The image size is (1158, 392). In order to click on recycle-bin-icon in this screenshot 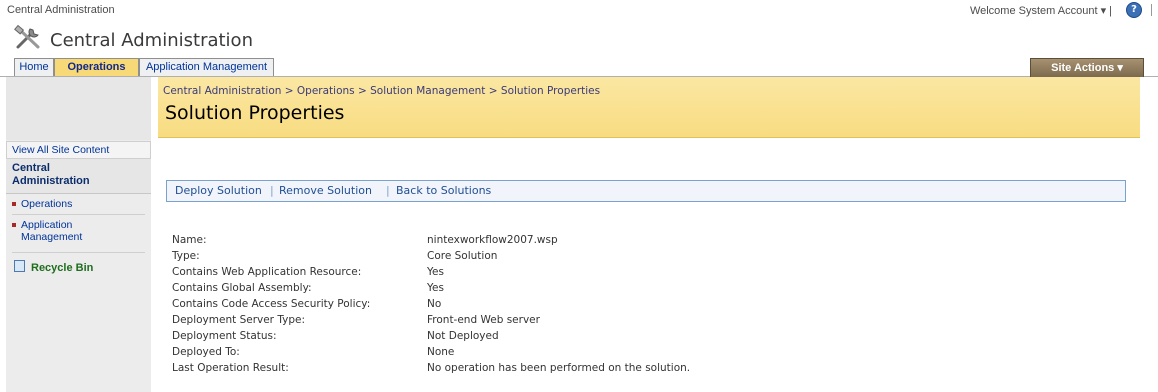, I will do `click(19, 266)`.